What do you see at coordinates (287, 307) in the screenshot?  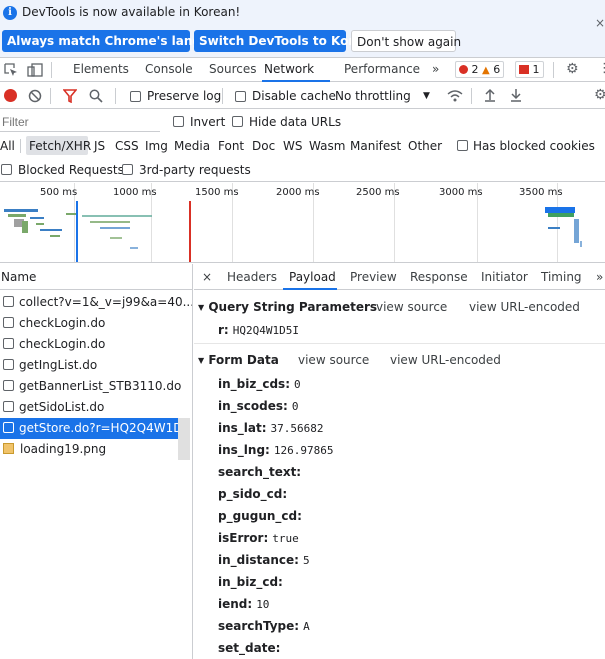 I see `query-params-section-toggle: ▼ Query String Parameters` at bounding box center [287, 307].